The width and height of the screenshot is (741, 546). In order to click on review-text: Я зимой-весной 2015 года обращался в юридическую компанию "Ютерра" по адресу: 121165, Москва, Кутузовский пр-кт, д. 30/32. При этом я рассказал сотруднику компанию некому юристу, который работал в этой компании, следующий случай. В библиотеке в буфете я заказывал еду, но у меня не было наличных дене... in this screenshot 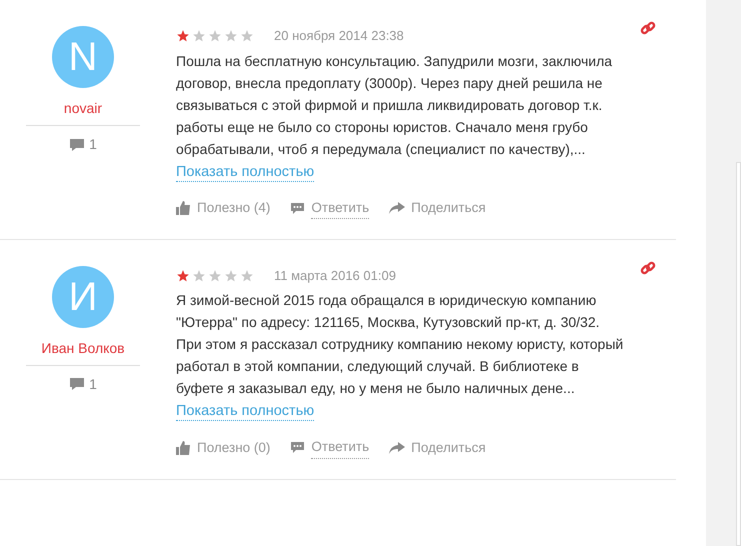, I will do `click(400, 344)`.